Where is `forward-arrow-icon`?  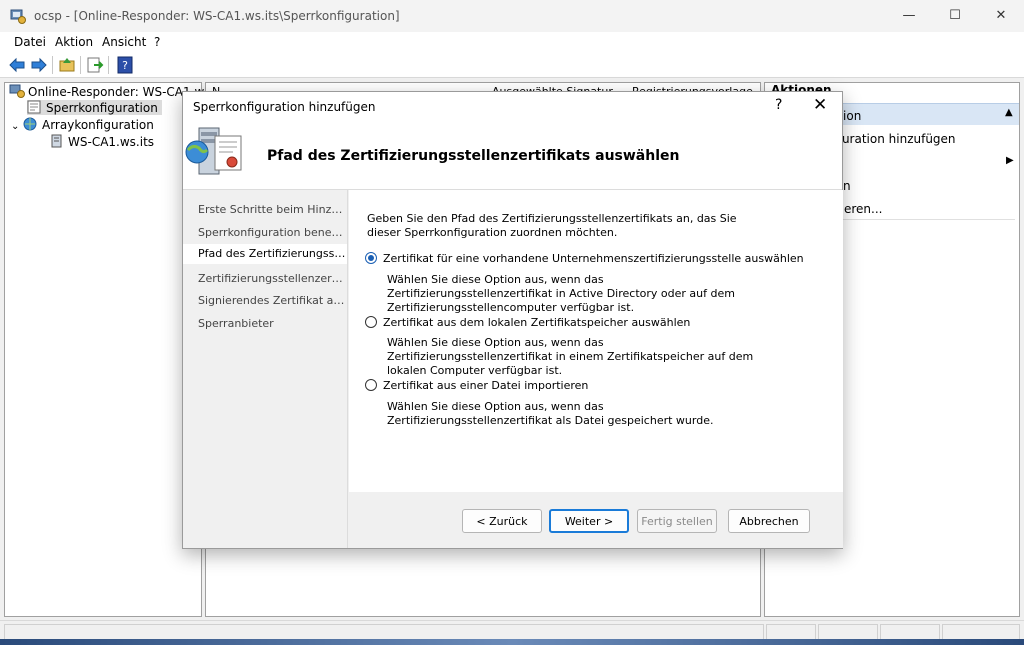 forward-arrow-icon is located at coordinates (39, 65).